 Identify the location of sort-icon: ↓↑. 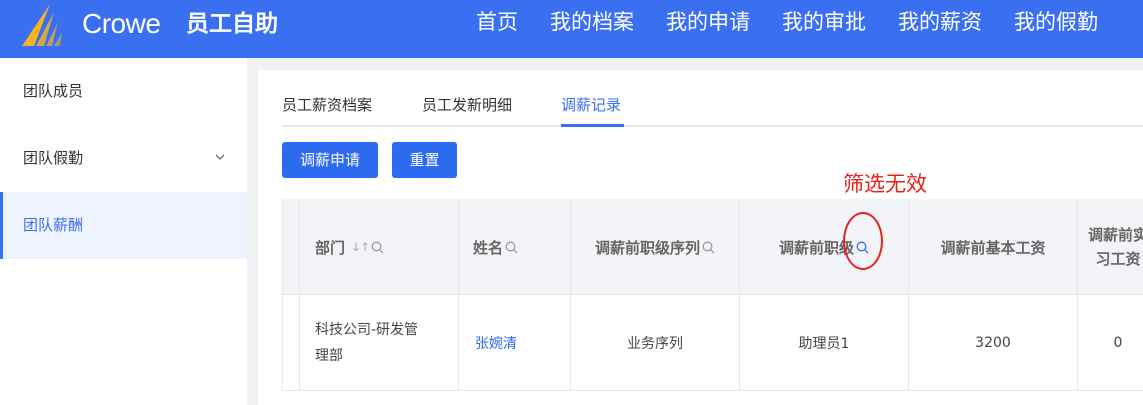
(360, 247).